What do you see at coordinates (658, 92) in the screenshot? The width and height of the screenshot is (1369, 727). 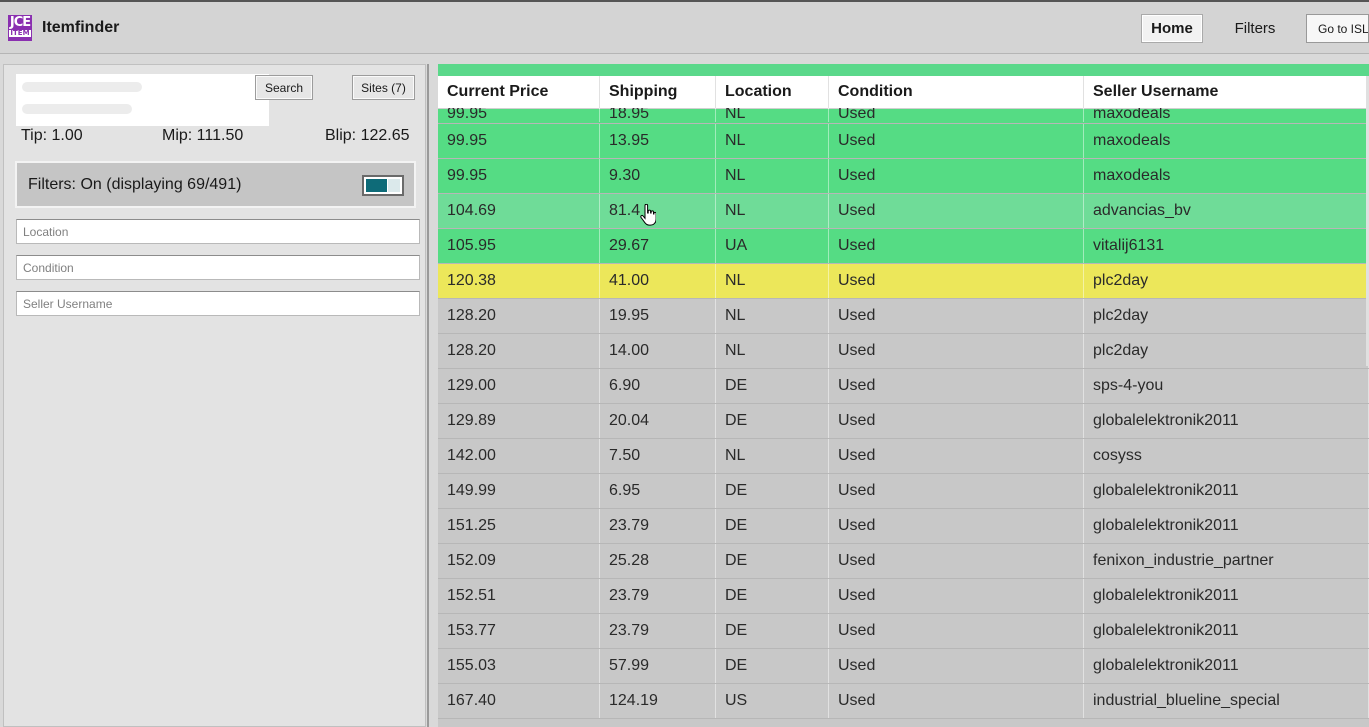 I see `column-header-shipping: Shipping` at bounding box center [658, 92].